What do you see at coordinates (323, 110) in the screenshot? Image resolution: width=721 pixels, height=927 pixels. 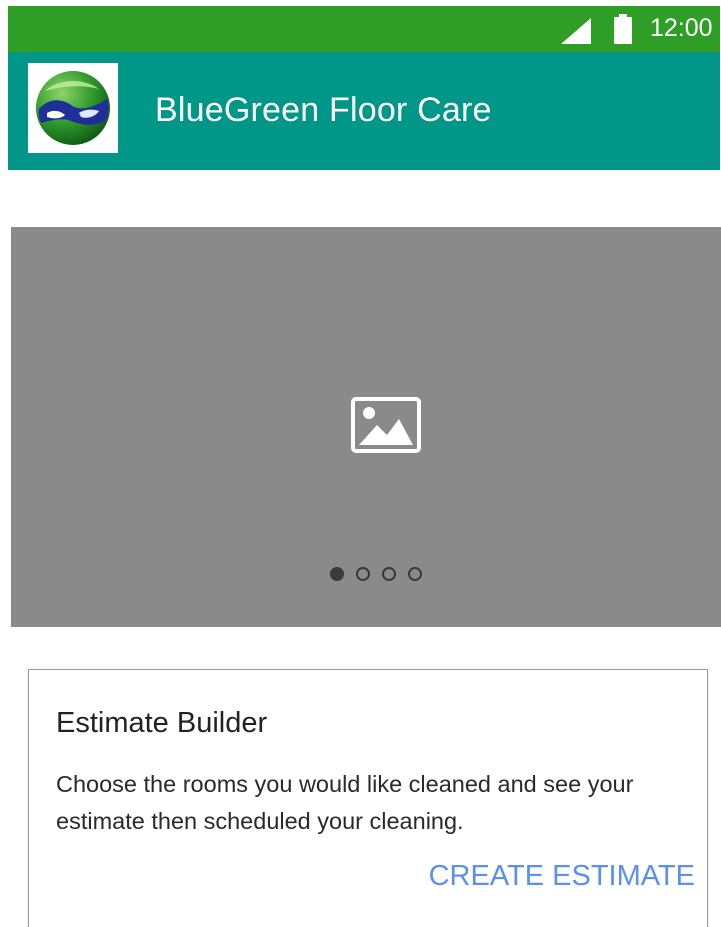 I see `app-title: BlueGreen Floor Care` at bounding box center [323, 110].